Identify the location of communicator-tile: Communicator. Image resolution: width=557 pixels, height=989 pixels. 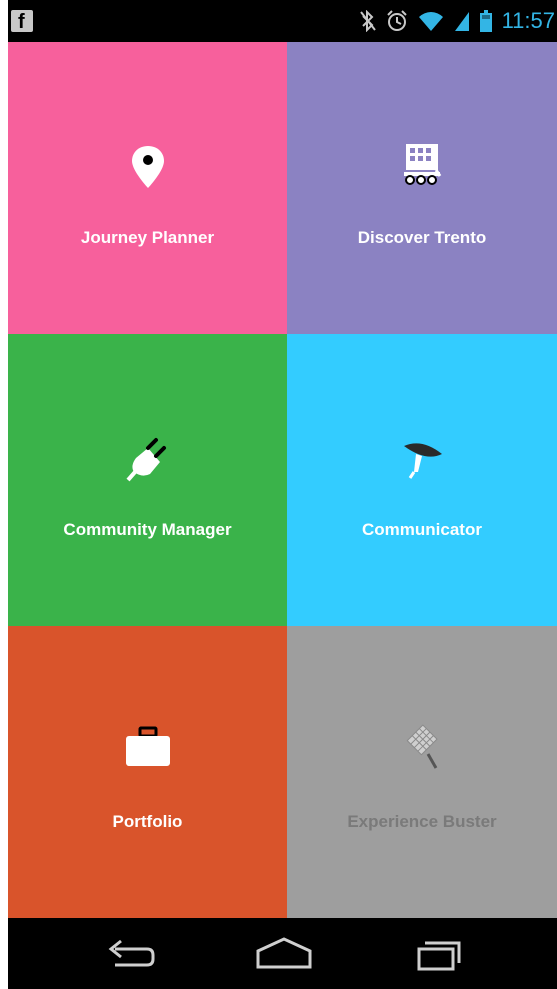
(422, 480).